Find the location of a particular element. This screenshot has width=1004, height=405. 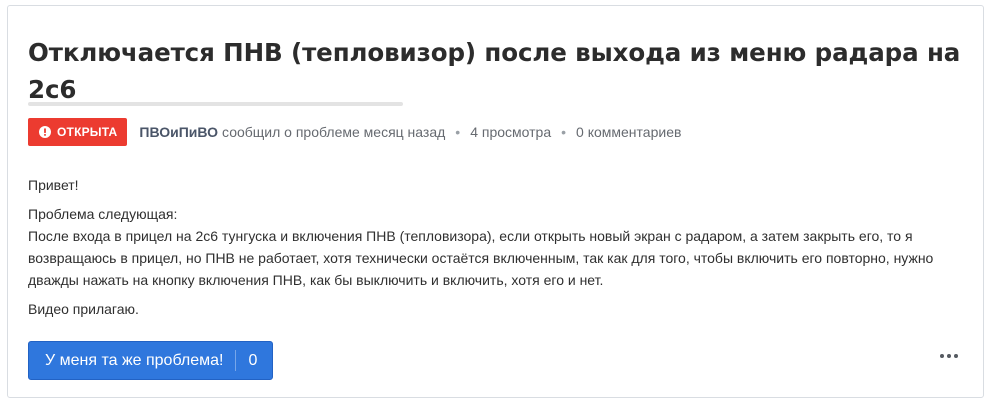

status-label: ОТКРЫТА is located at coordinates (87, 132).